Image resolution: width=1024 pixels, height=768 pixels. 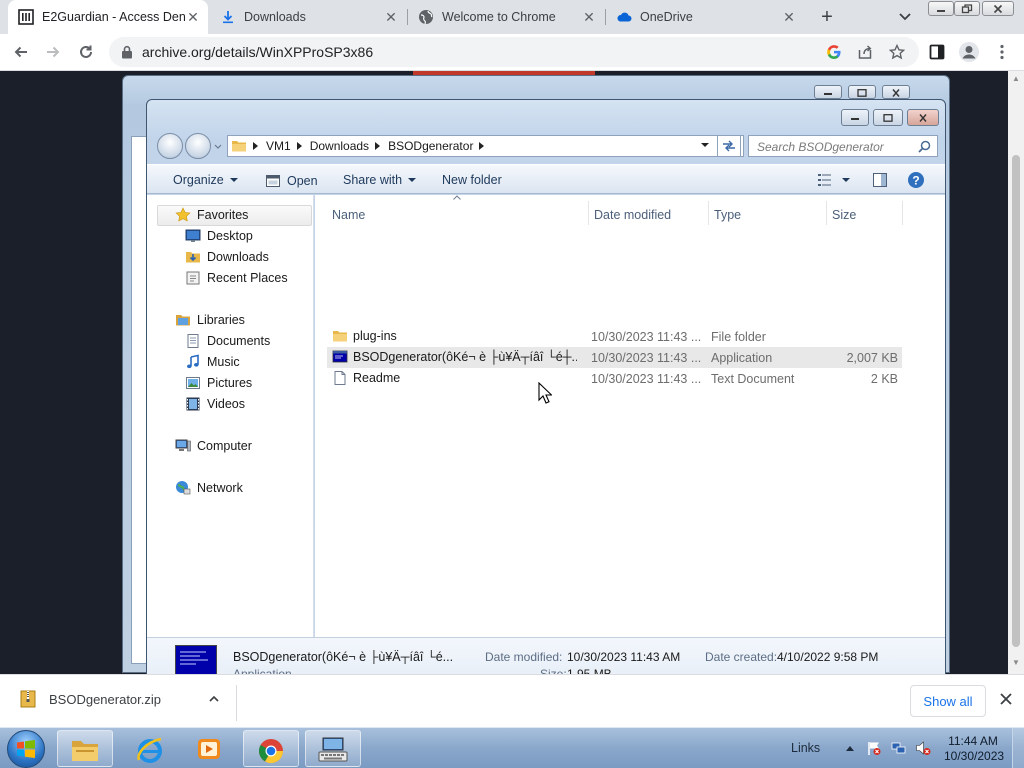 I want to click on taskbar-keyboard-app, so click(x=333, y=748).